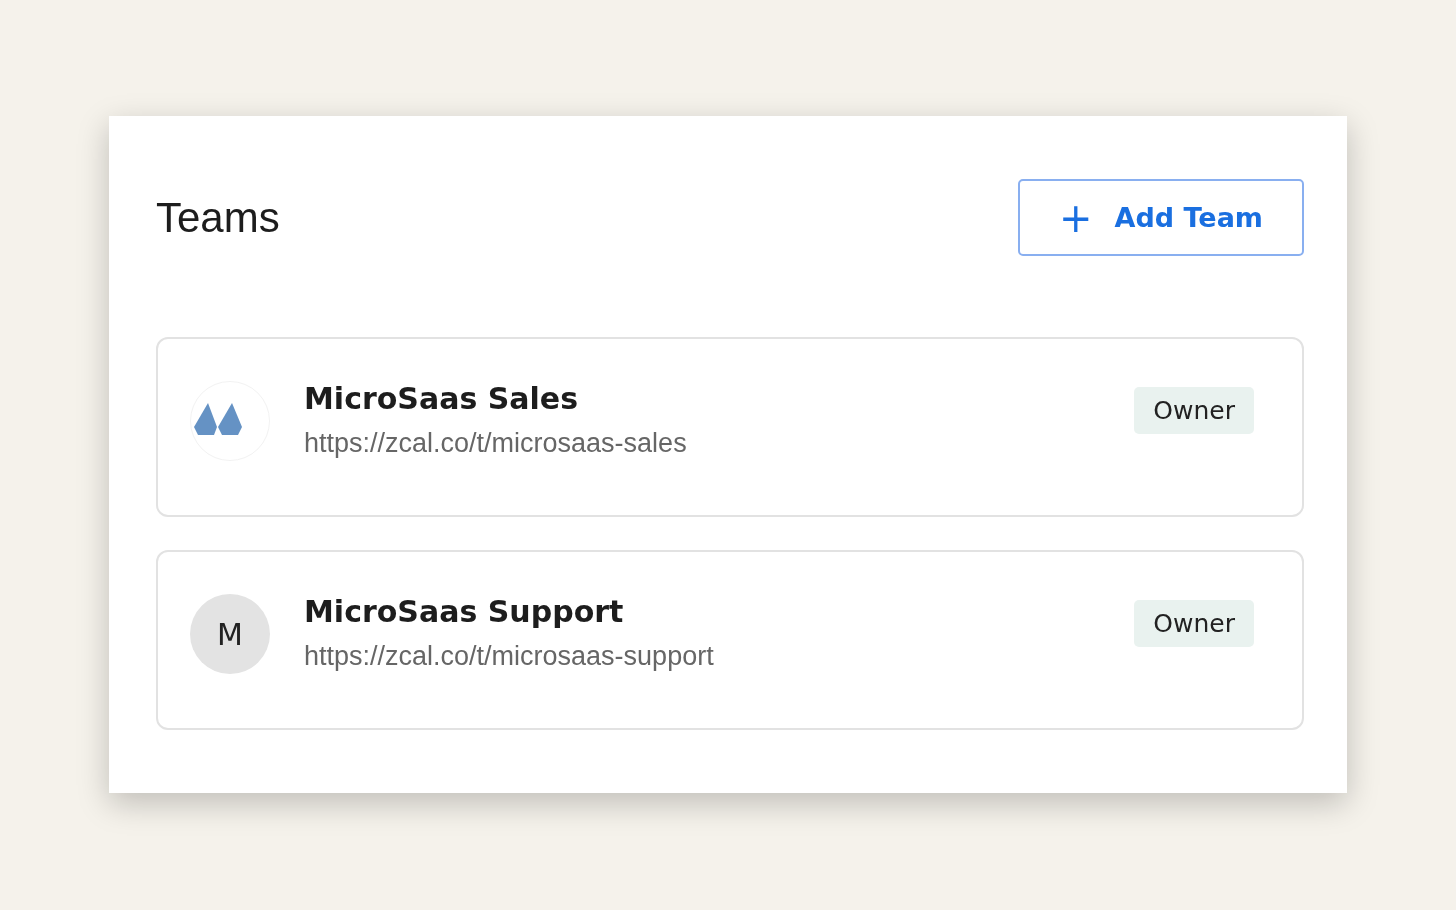 The height and width of the screenshot is (910, 1456). What do you see at coordinates (442, 398) in the screenshot?
I see `team-name: MicroSaas Sales` at bounding box center [442, 398].